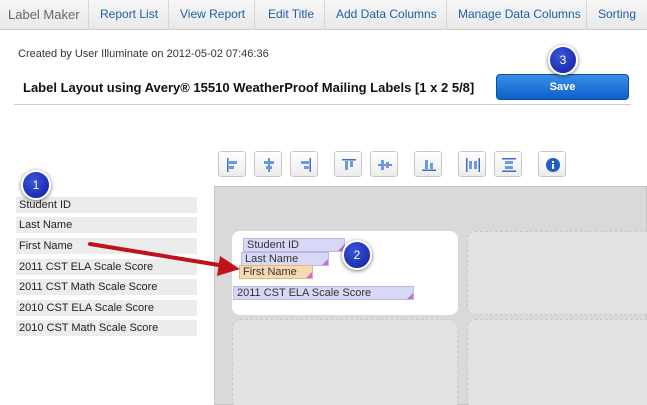  Describe the element at coordinates (36, 185) in the screenshot. I see `step-badge-1: 1` at that location.